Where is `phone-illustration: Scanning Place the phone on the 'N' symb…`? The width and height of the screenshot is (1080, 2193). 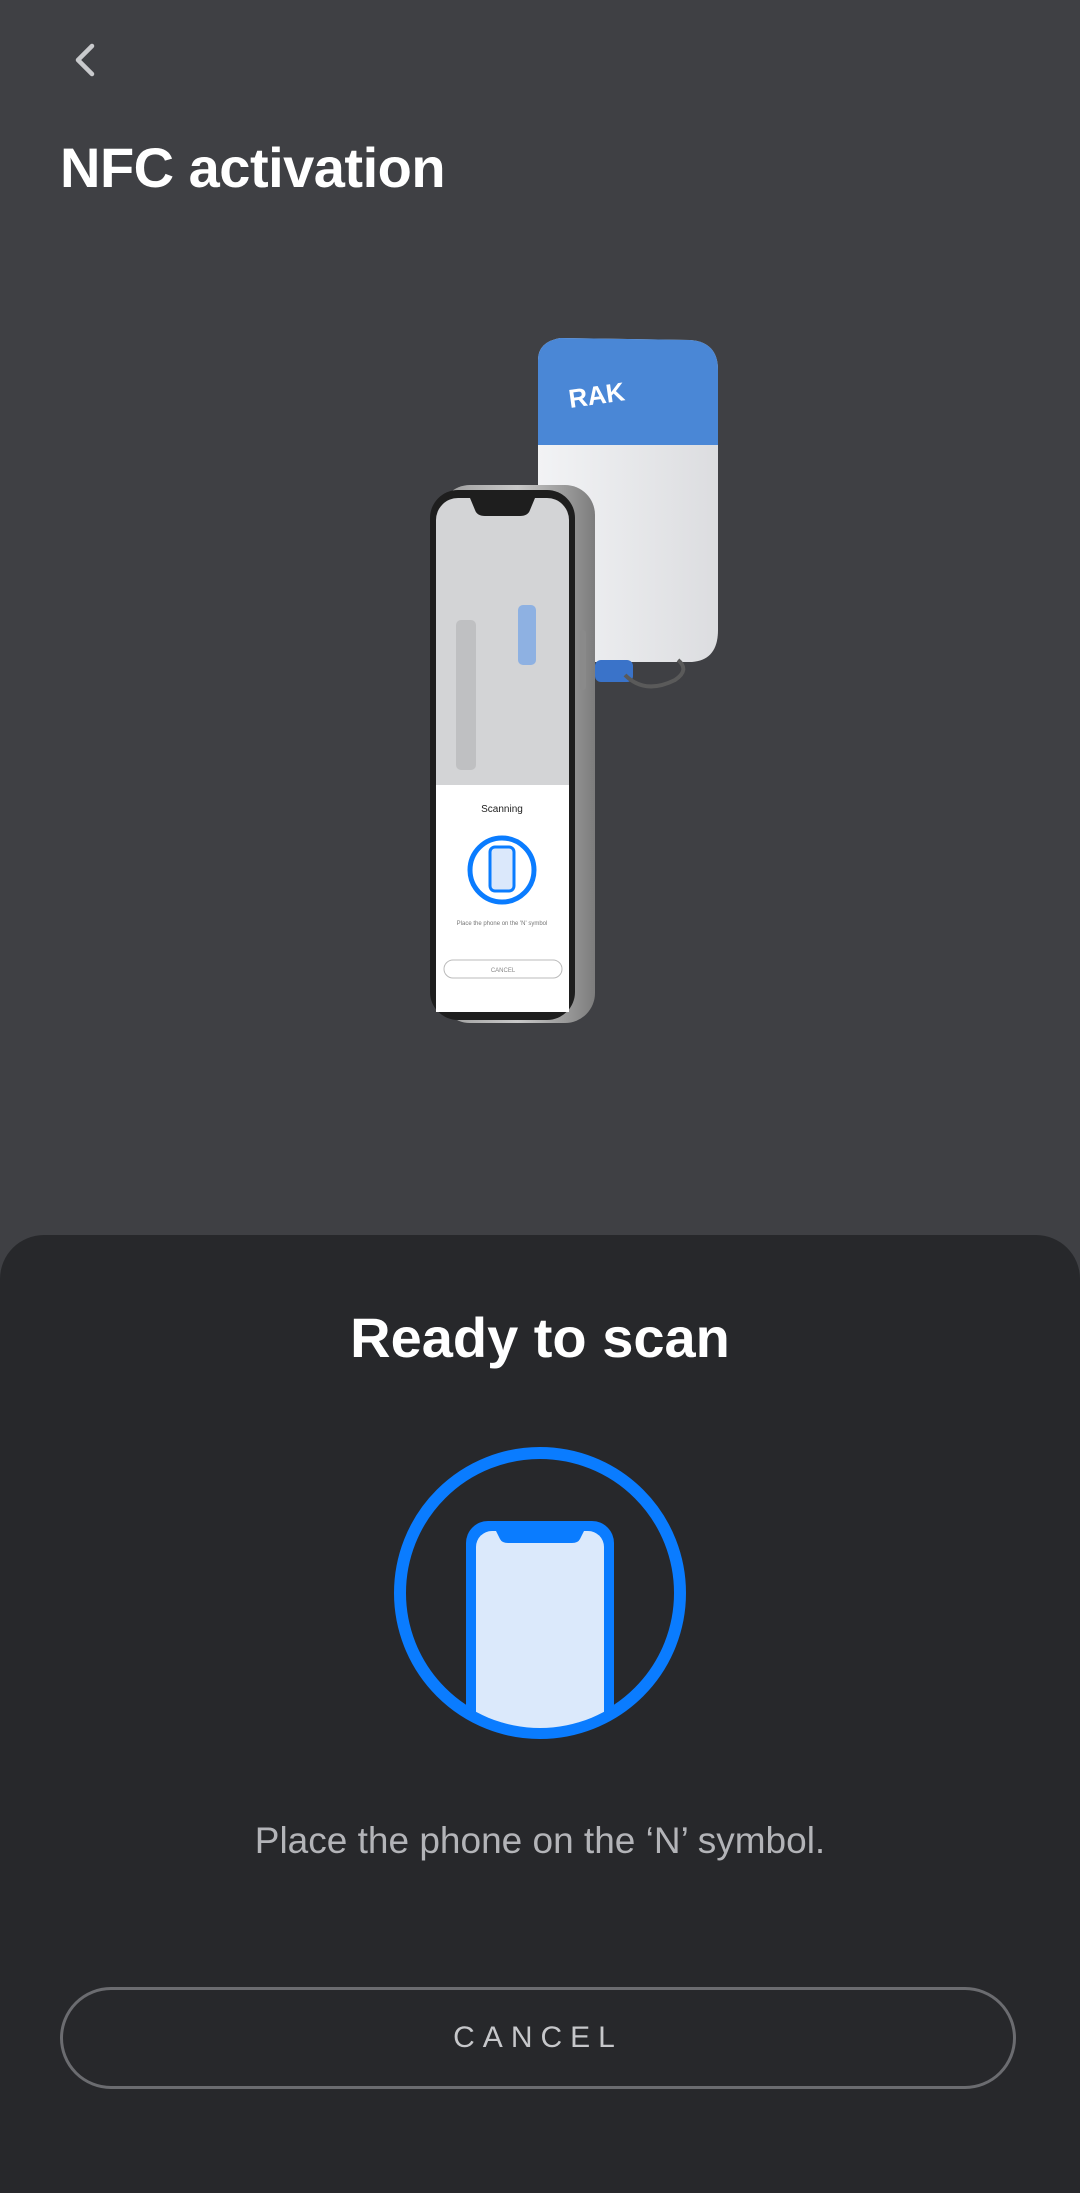
phone-illustration: Scanning Place the phone on the 'N' symb… is located at coordinates (512, 754).